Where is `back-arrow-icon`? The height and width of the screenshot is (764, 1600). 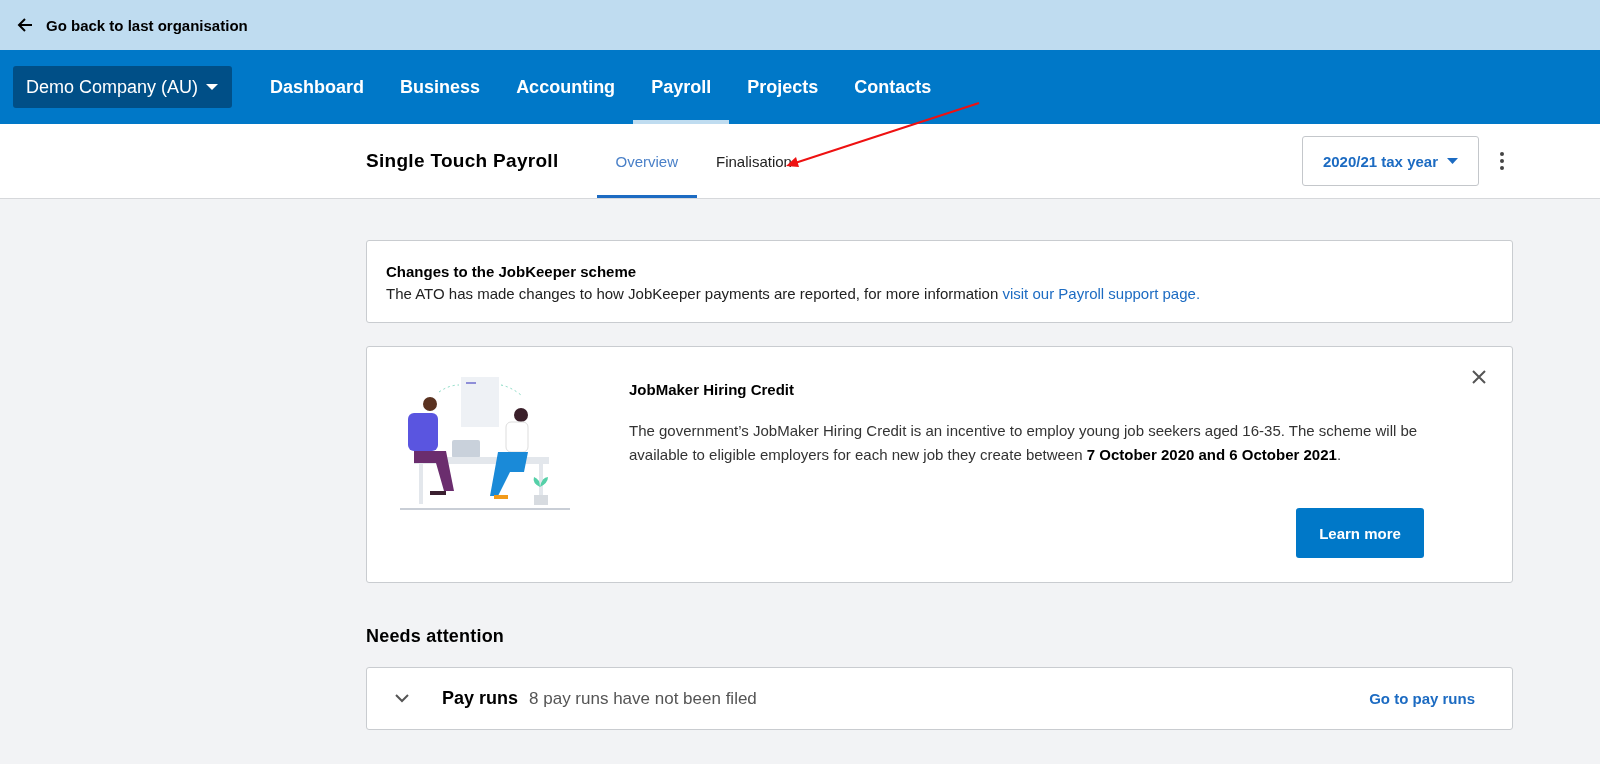
back-arrow-icon is located at coordinates (25, 25).